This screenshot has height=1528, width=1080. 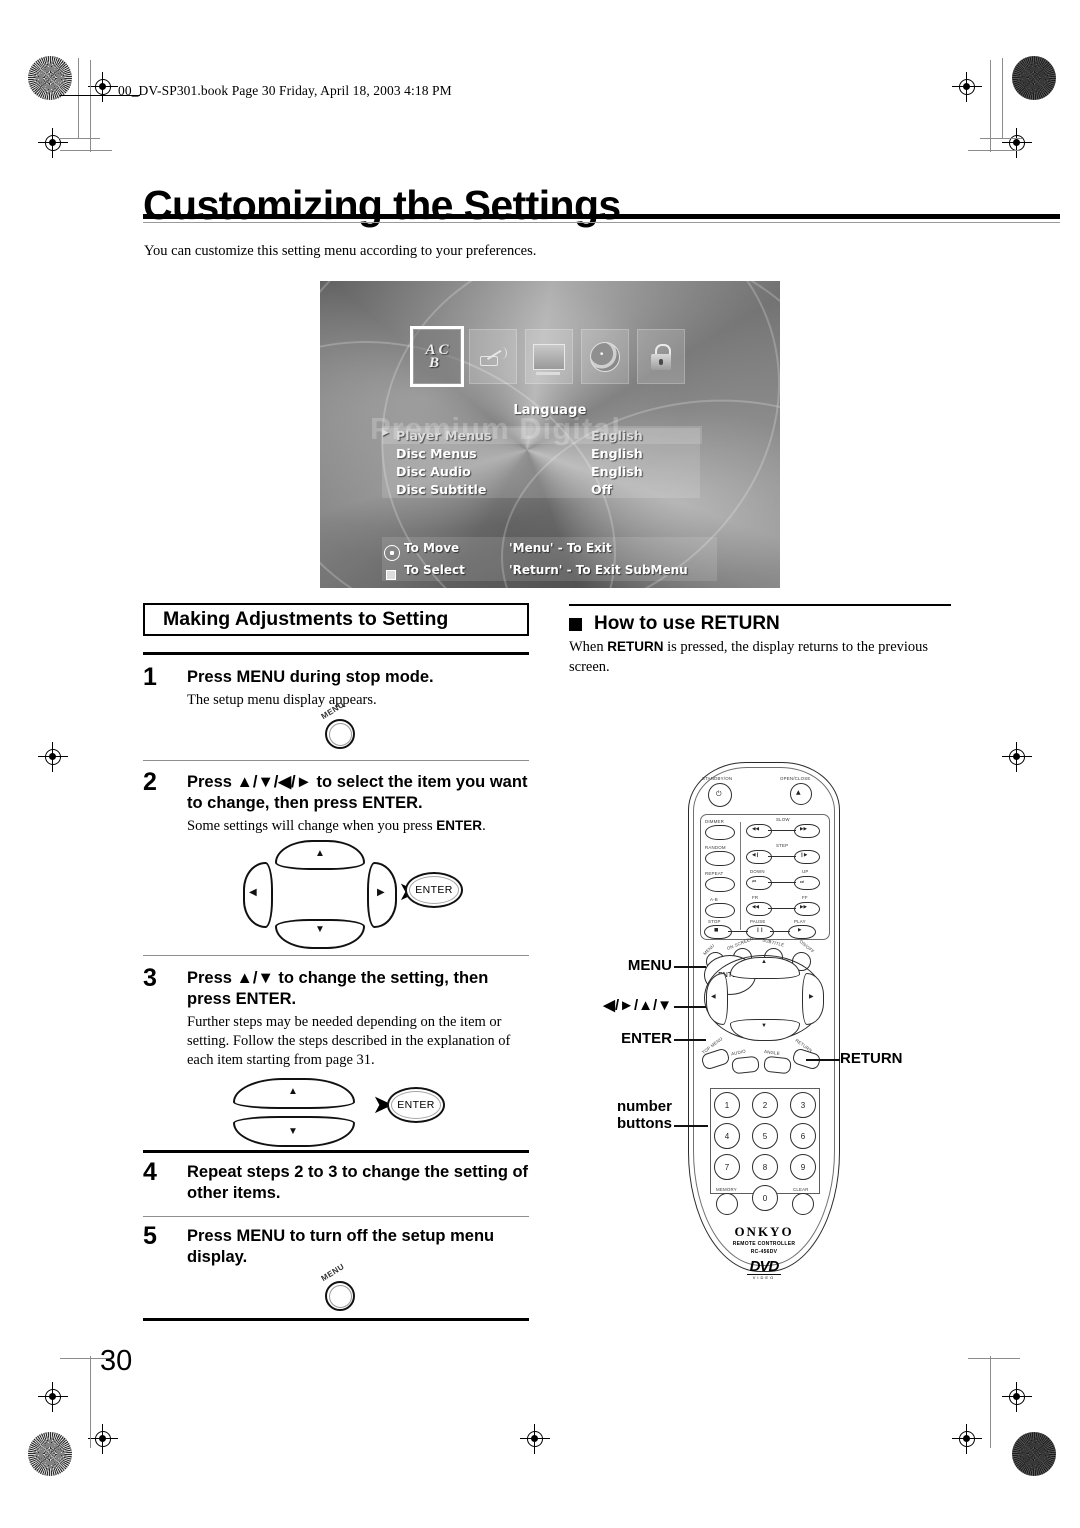 What do you see at coordinates (391, 575) in the screenshot?
I see `enter-square-icon` at bounding box center [391, 575].